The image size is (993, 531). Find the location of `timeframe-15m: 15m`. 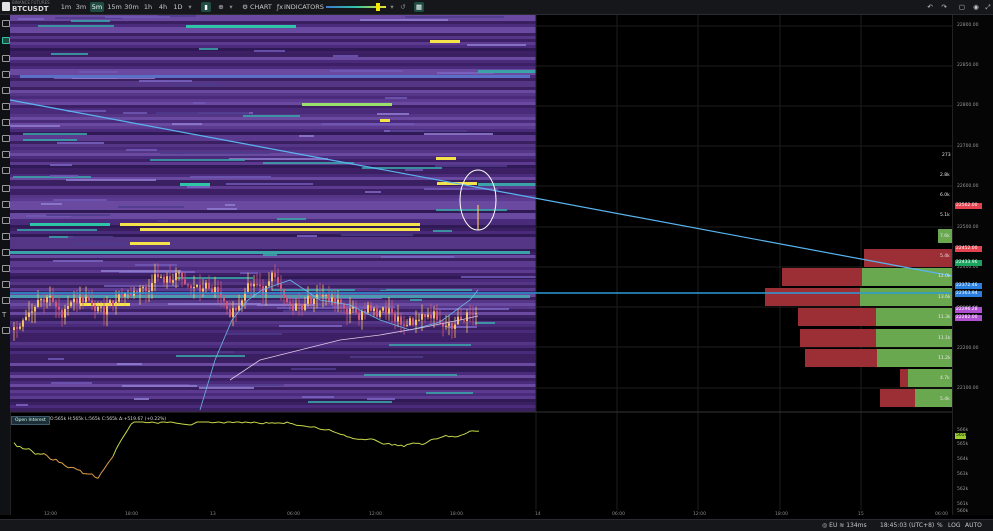

timeframe-15m: 15m is located at coordinates (114, 7).